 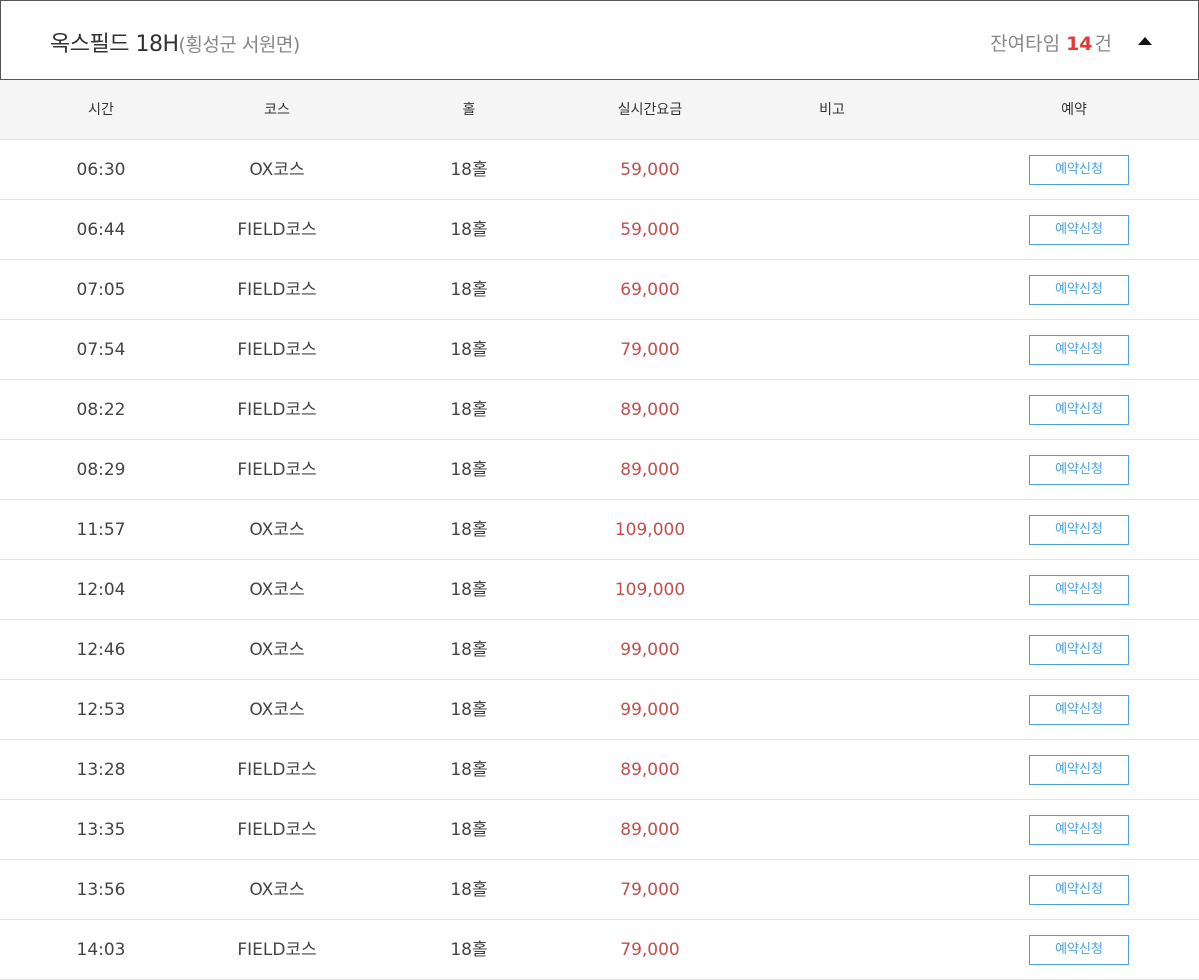 What do you see at coordinates (1103, 44) in the screenshot?
I see `remaining-unit: 건` at bounding box center [1103, 44].